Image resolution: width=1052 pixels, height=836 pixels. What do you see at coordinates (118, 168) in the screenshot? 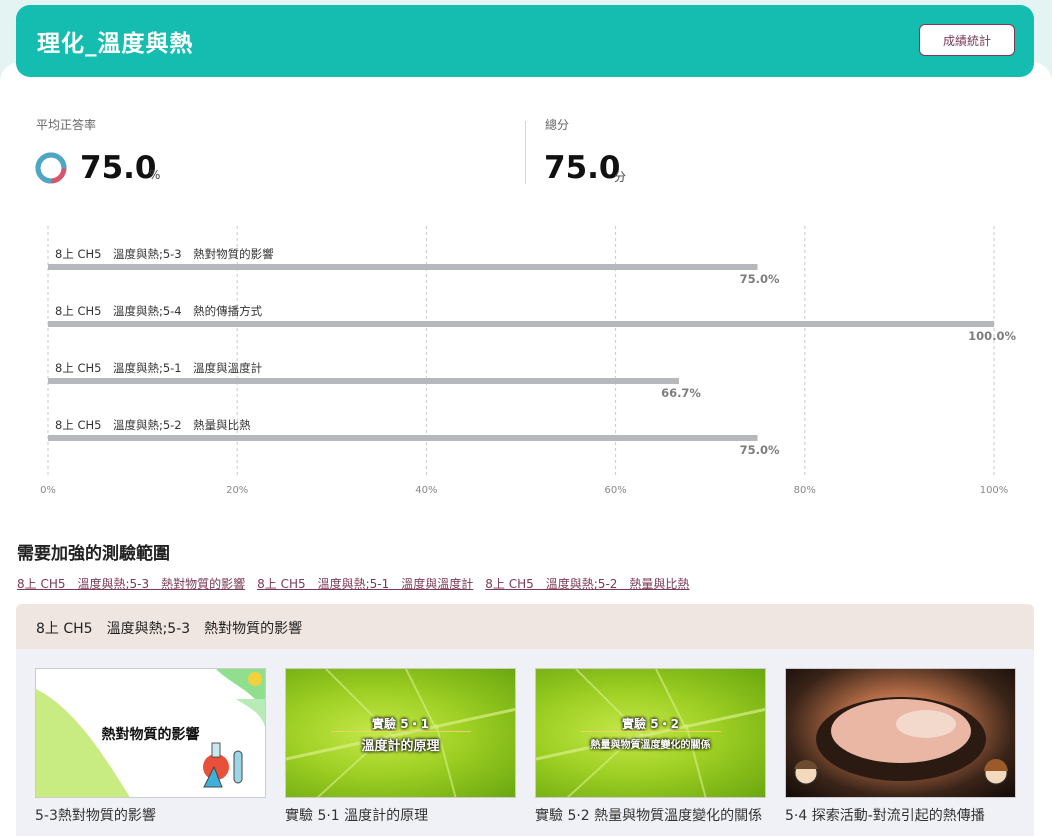
I see `average-accuracy-value: 75.0` at bounding box center [118, 168].